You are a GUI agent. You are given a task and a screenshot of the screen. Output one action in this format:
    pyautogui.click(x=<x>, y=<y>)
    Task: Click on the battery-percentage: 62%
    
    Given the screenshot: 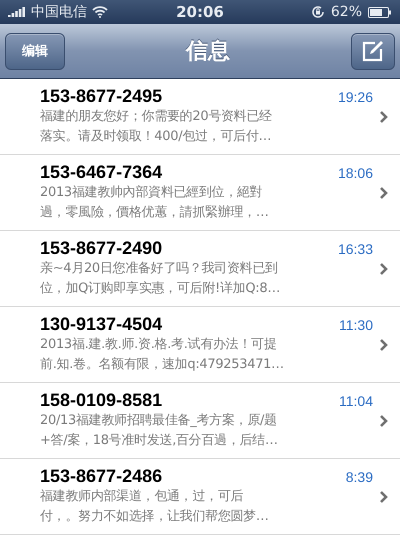 What is the action you would take?
    pyautogui.click(x=346, y=12)
    